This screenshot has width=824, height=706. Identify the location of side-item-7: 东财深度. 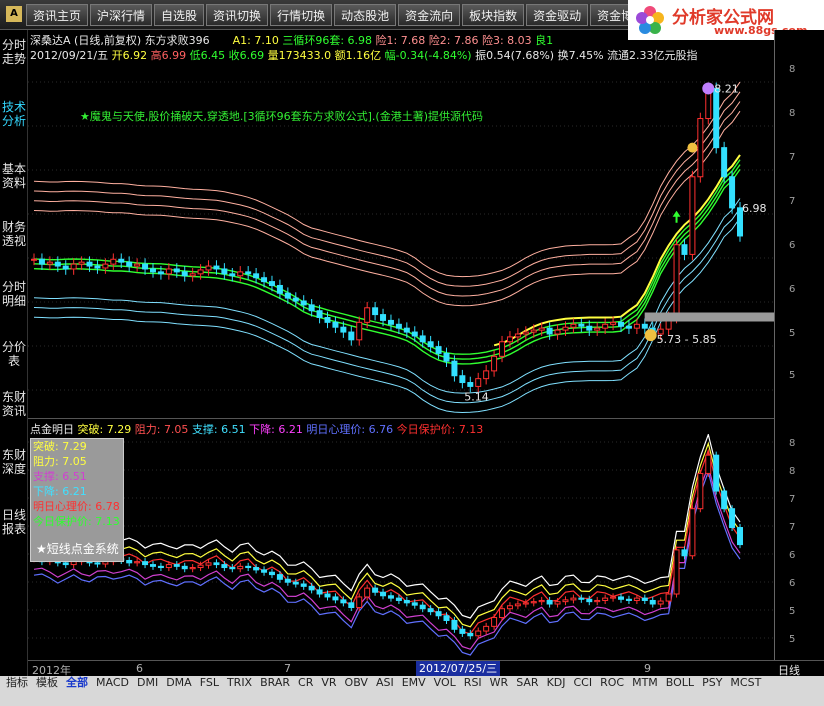
(14, 462).